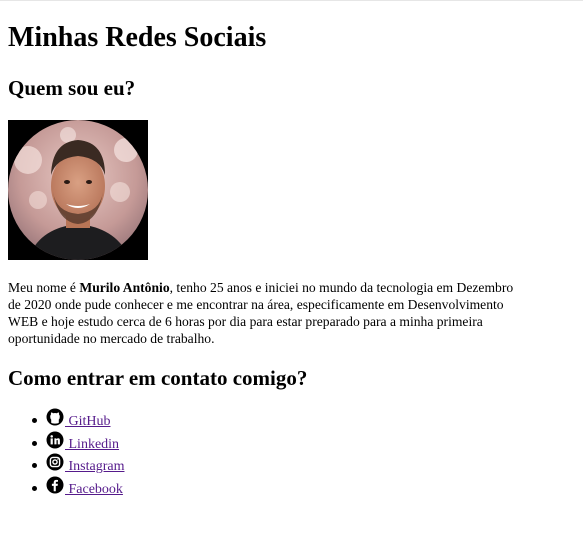 This screenshot has height=558, width=583. I want to click on instagram-link: Instagram, so click(85, 463).